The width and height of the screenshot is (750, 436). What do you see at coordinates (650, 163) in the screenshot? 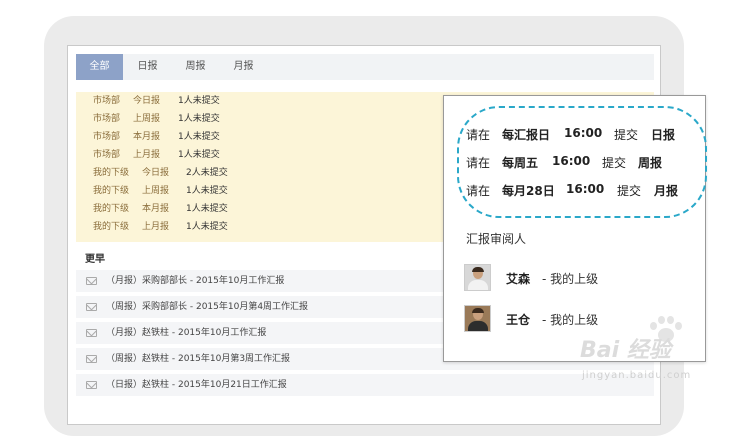
I see `rule-type: 周报` at bounding box center [650, 163].